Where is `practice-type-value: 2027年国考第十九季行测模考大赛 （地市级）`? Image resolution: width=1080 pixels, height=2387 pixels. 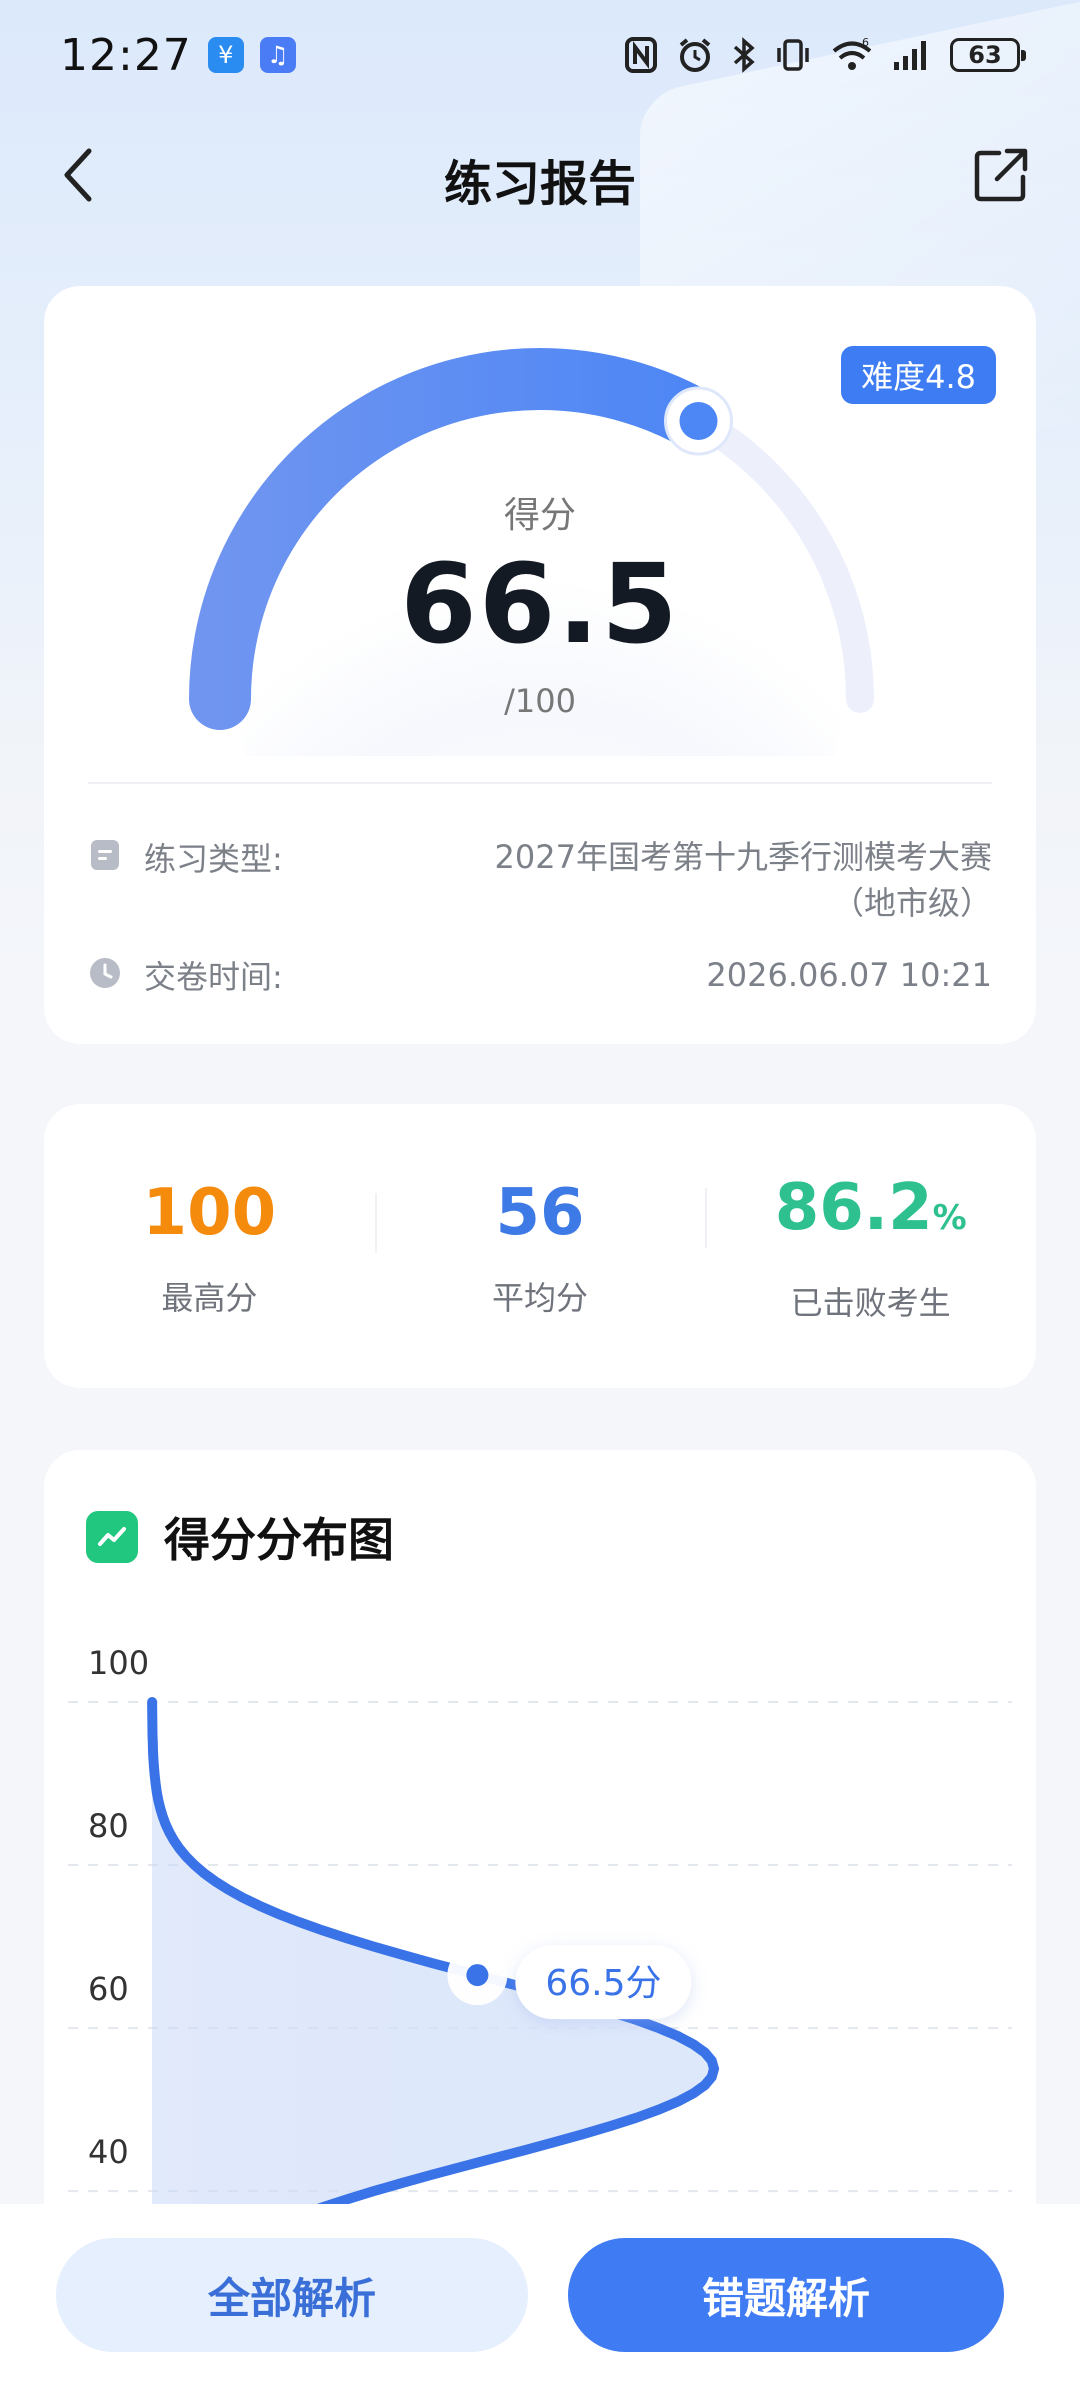
practice-type-value: 2027年国考第十九季行测模考大赛 （地市级） is located at coordinates (743, 880).